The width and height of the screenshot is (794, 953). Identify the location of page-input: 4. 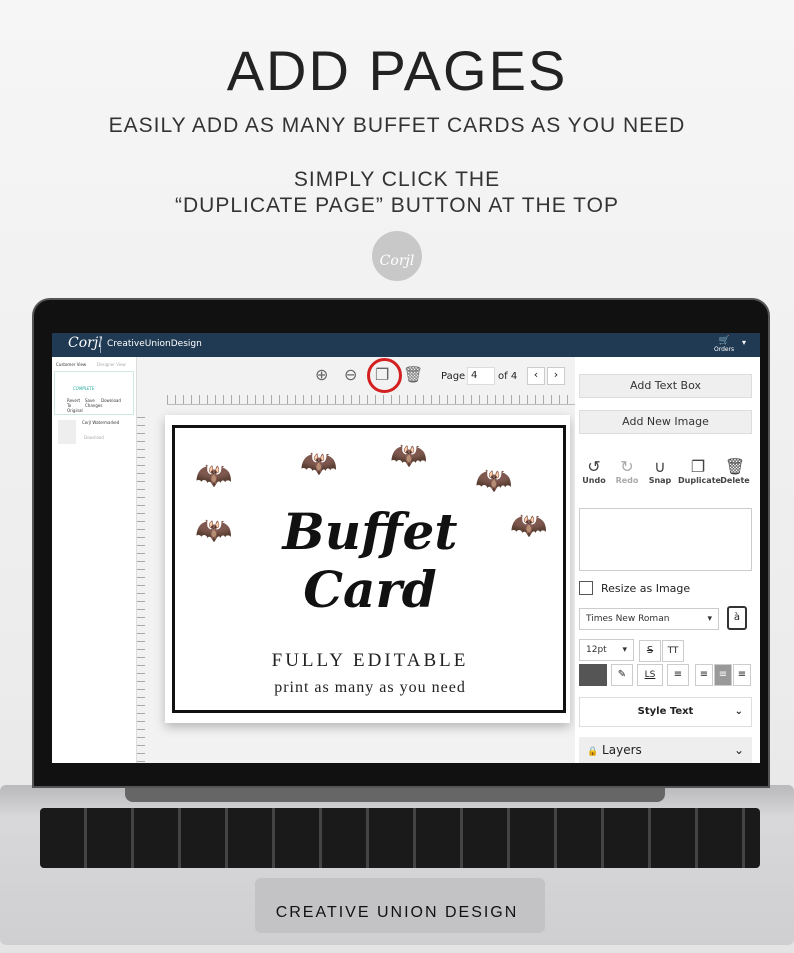
(481, 376).